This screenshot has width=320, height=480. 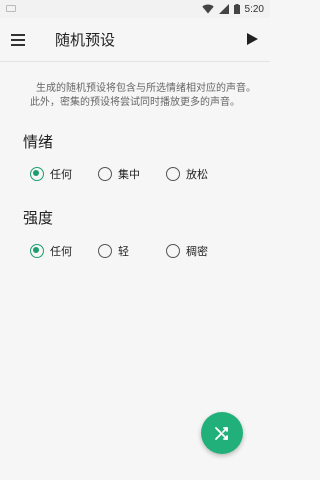 I want to click on intensity-option-dense-label: 稠密, so click(x=197, y=251).